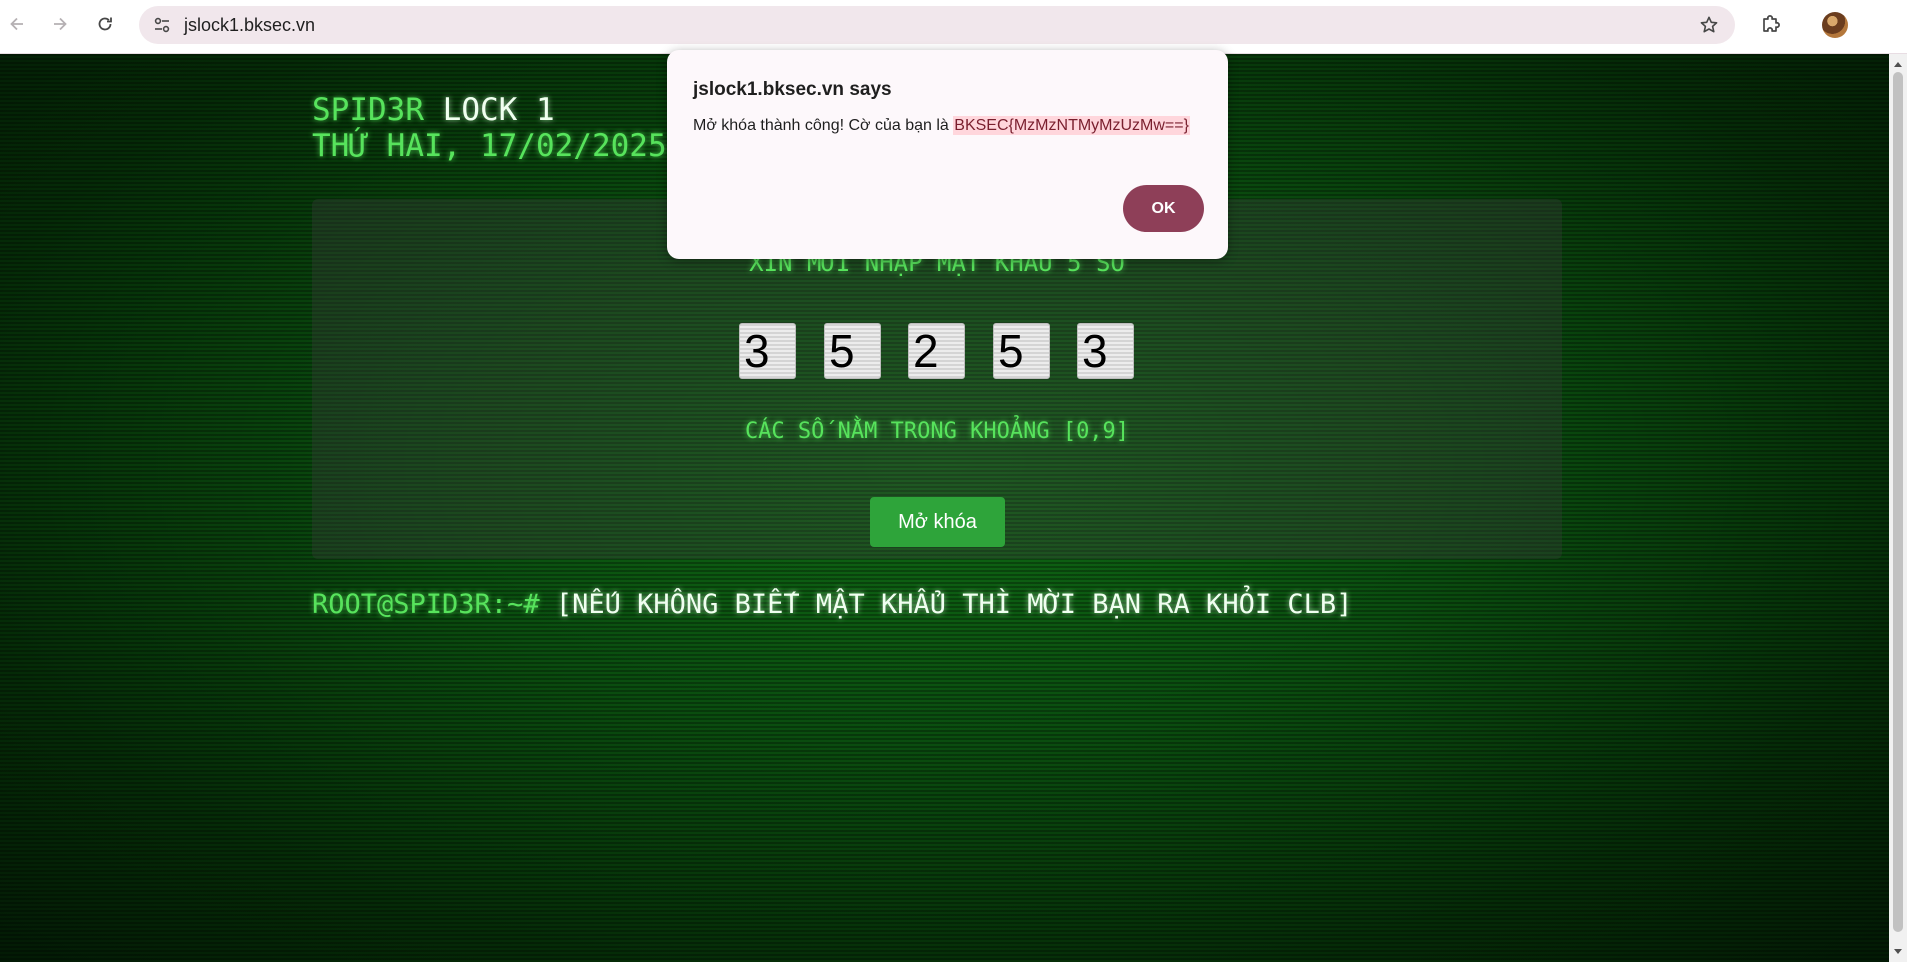 Image resolution: width=1907 pixels, height=962 pixels. What do you see at coordinates (821, 125) in the screenshot?
I see `dialog-message-text: Mở khóa thành công! Cờ của bạn là` at bounding box center [821, 125].